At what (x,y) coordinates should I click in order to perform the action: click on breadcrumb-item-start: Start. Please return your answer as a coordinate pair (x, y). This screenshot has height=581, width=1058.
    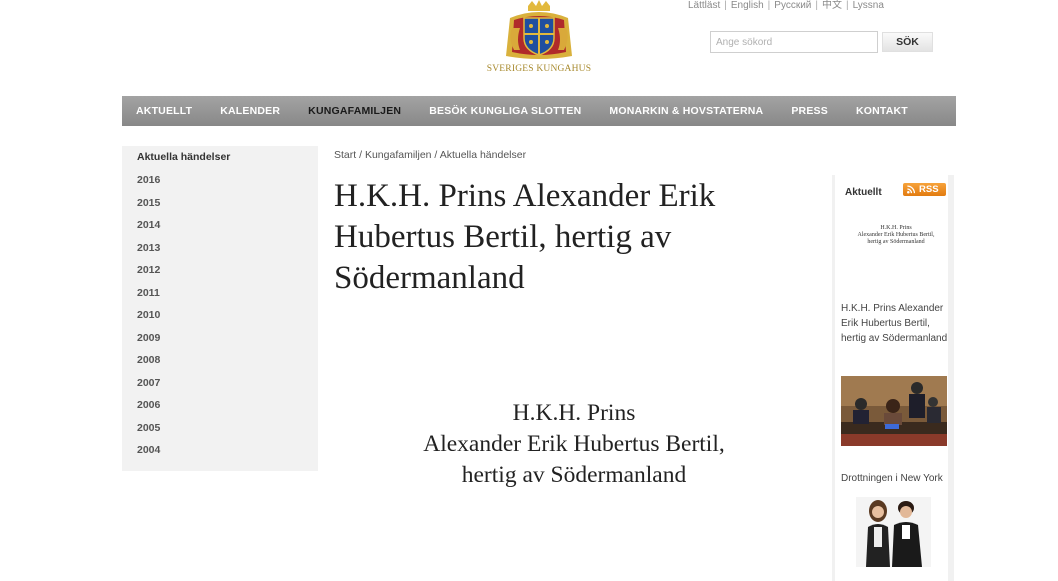
    Looking at the image, I should click on (345, 155).